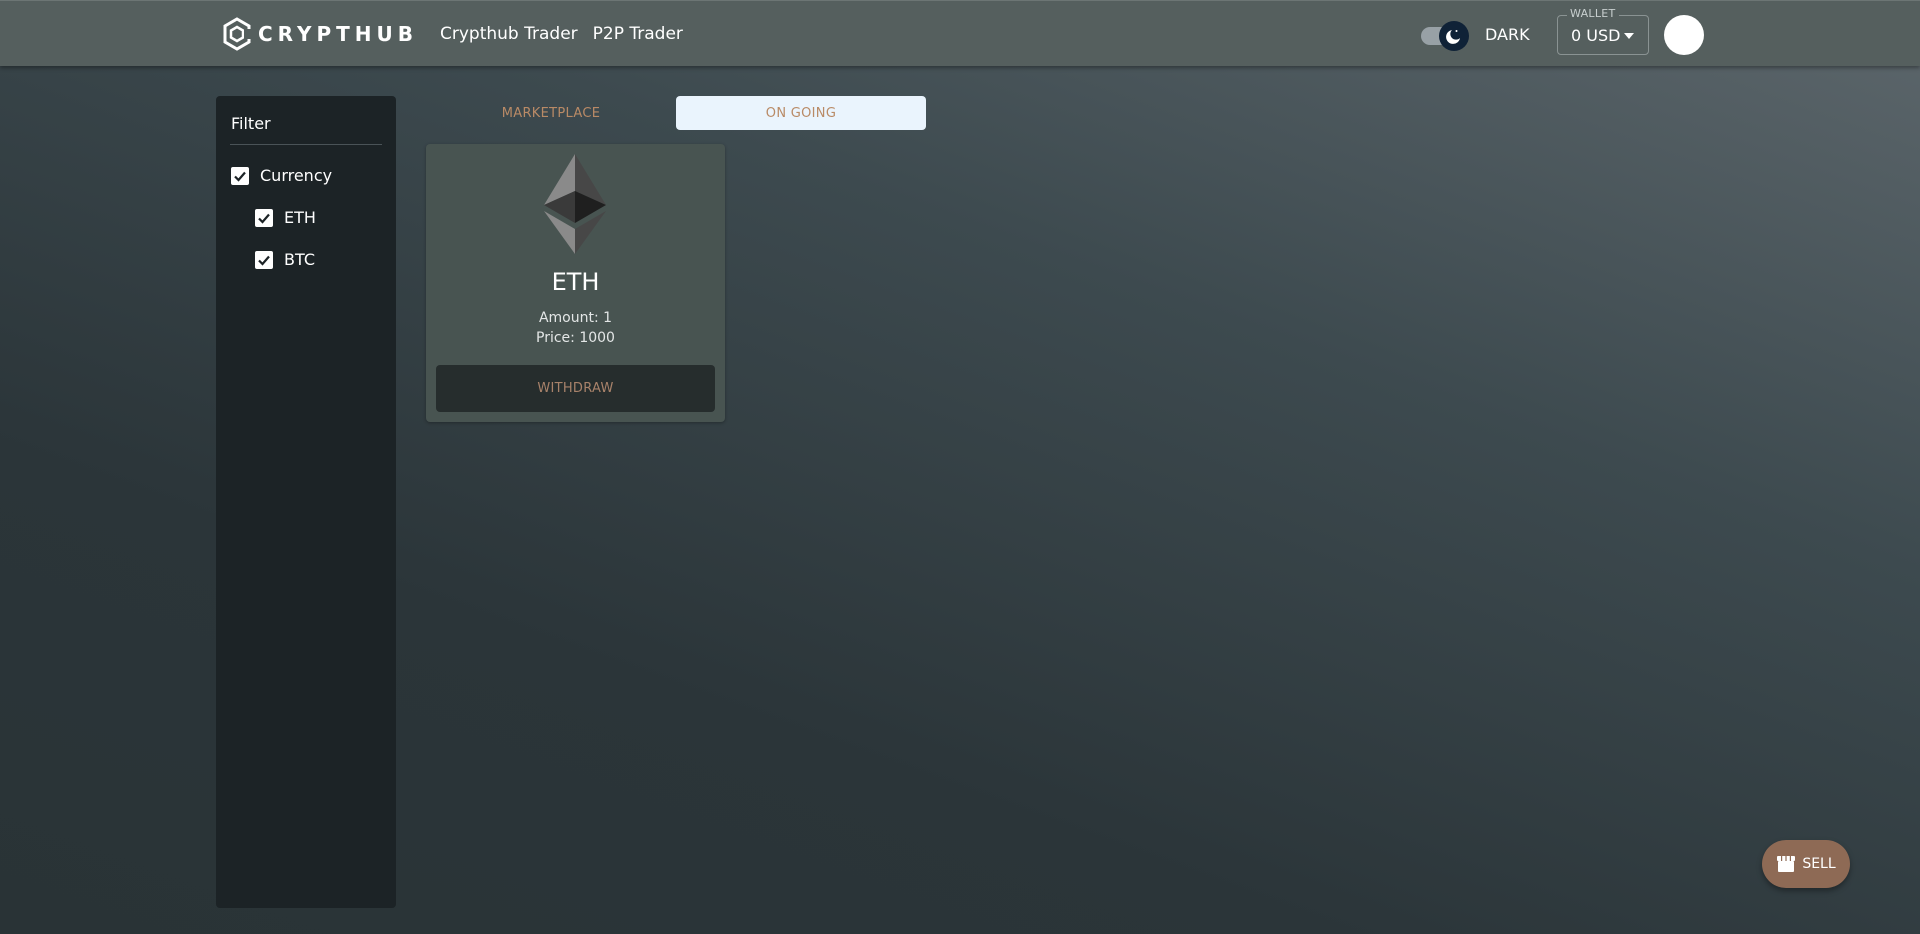 This screenshot has height=934, width=1920. I want to click on checkbox-eth, so click(264, 217).